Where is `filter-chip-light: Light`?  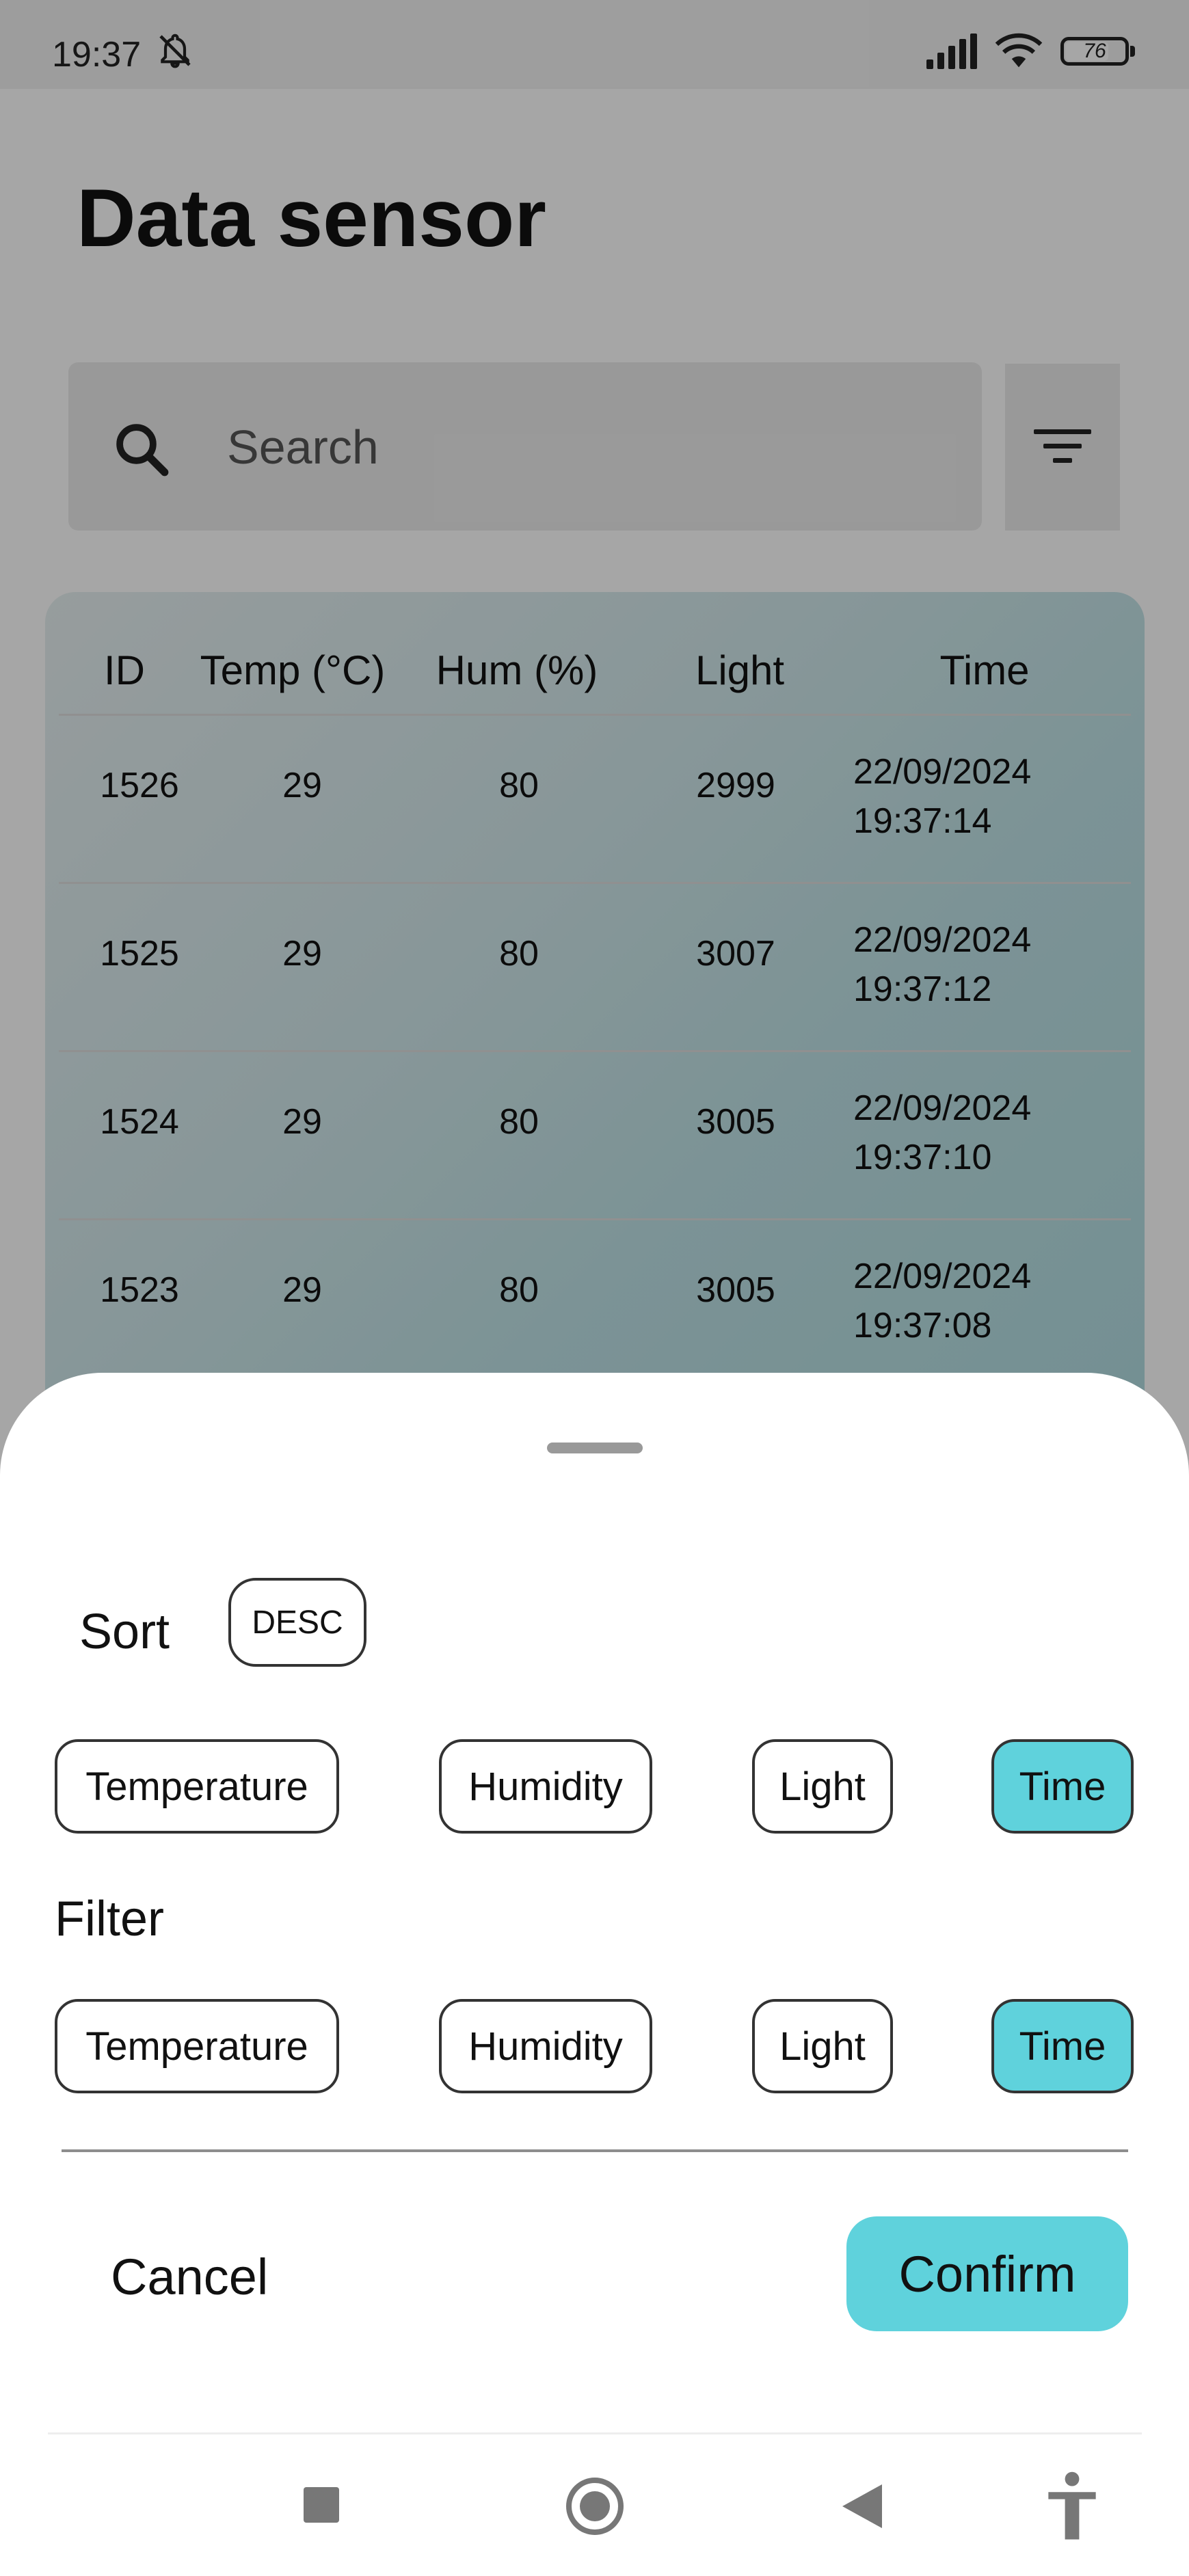
filter-chip-light: Light is located at coordinates (822, 2046).